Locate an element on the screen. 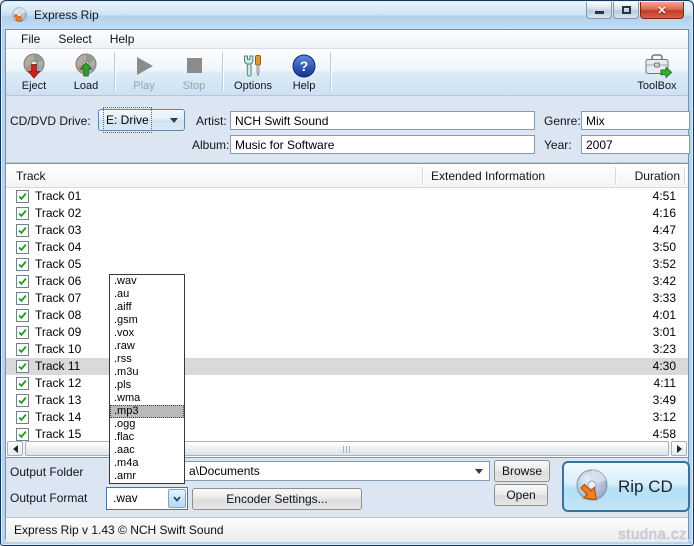 This screenshot has height=546, width=694. options-button: Options is located at coordinates (253, 72).